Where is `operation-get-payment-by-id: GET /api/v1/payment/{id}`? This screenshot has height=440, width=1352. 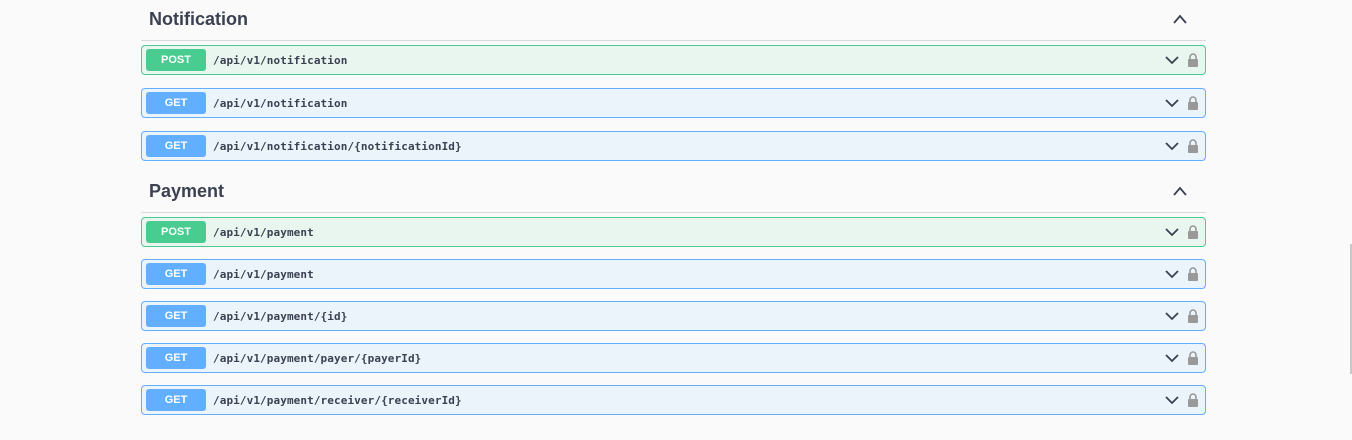 operation-get-payment-by-id: GET /api/v1/payment/{id} is located at coordinates (673, 316).